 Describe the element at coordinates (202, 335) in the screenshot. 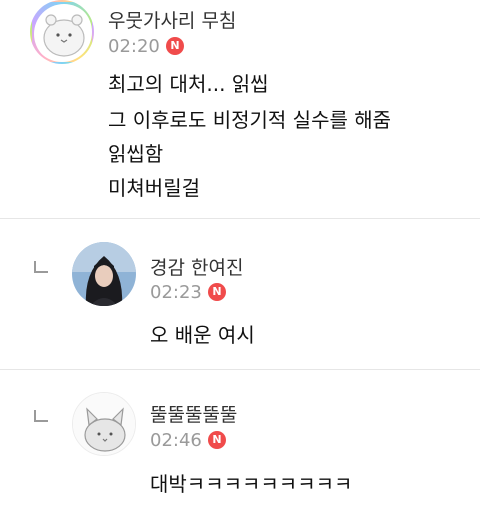

I see `comment-text-line: 오 배운 여시` at that location.